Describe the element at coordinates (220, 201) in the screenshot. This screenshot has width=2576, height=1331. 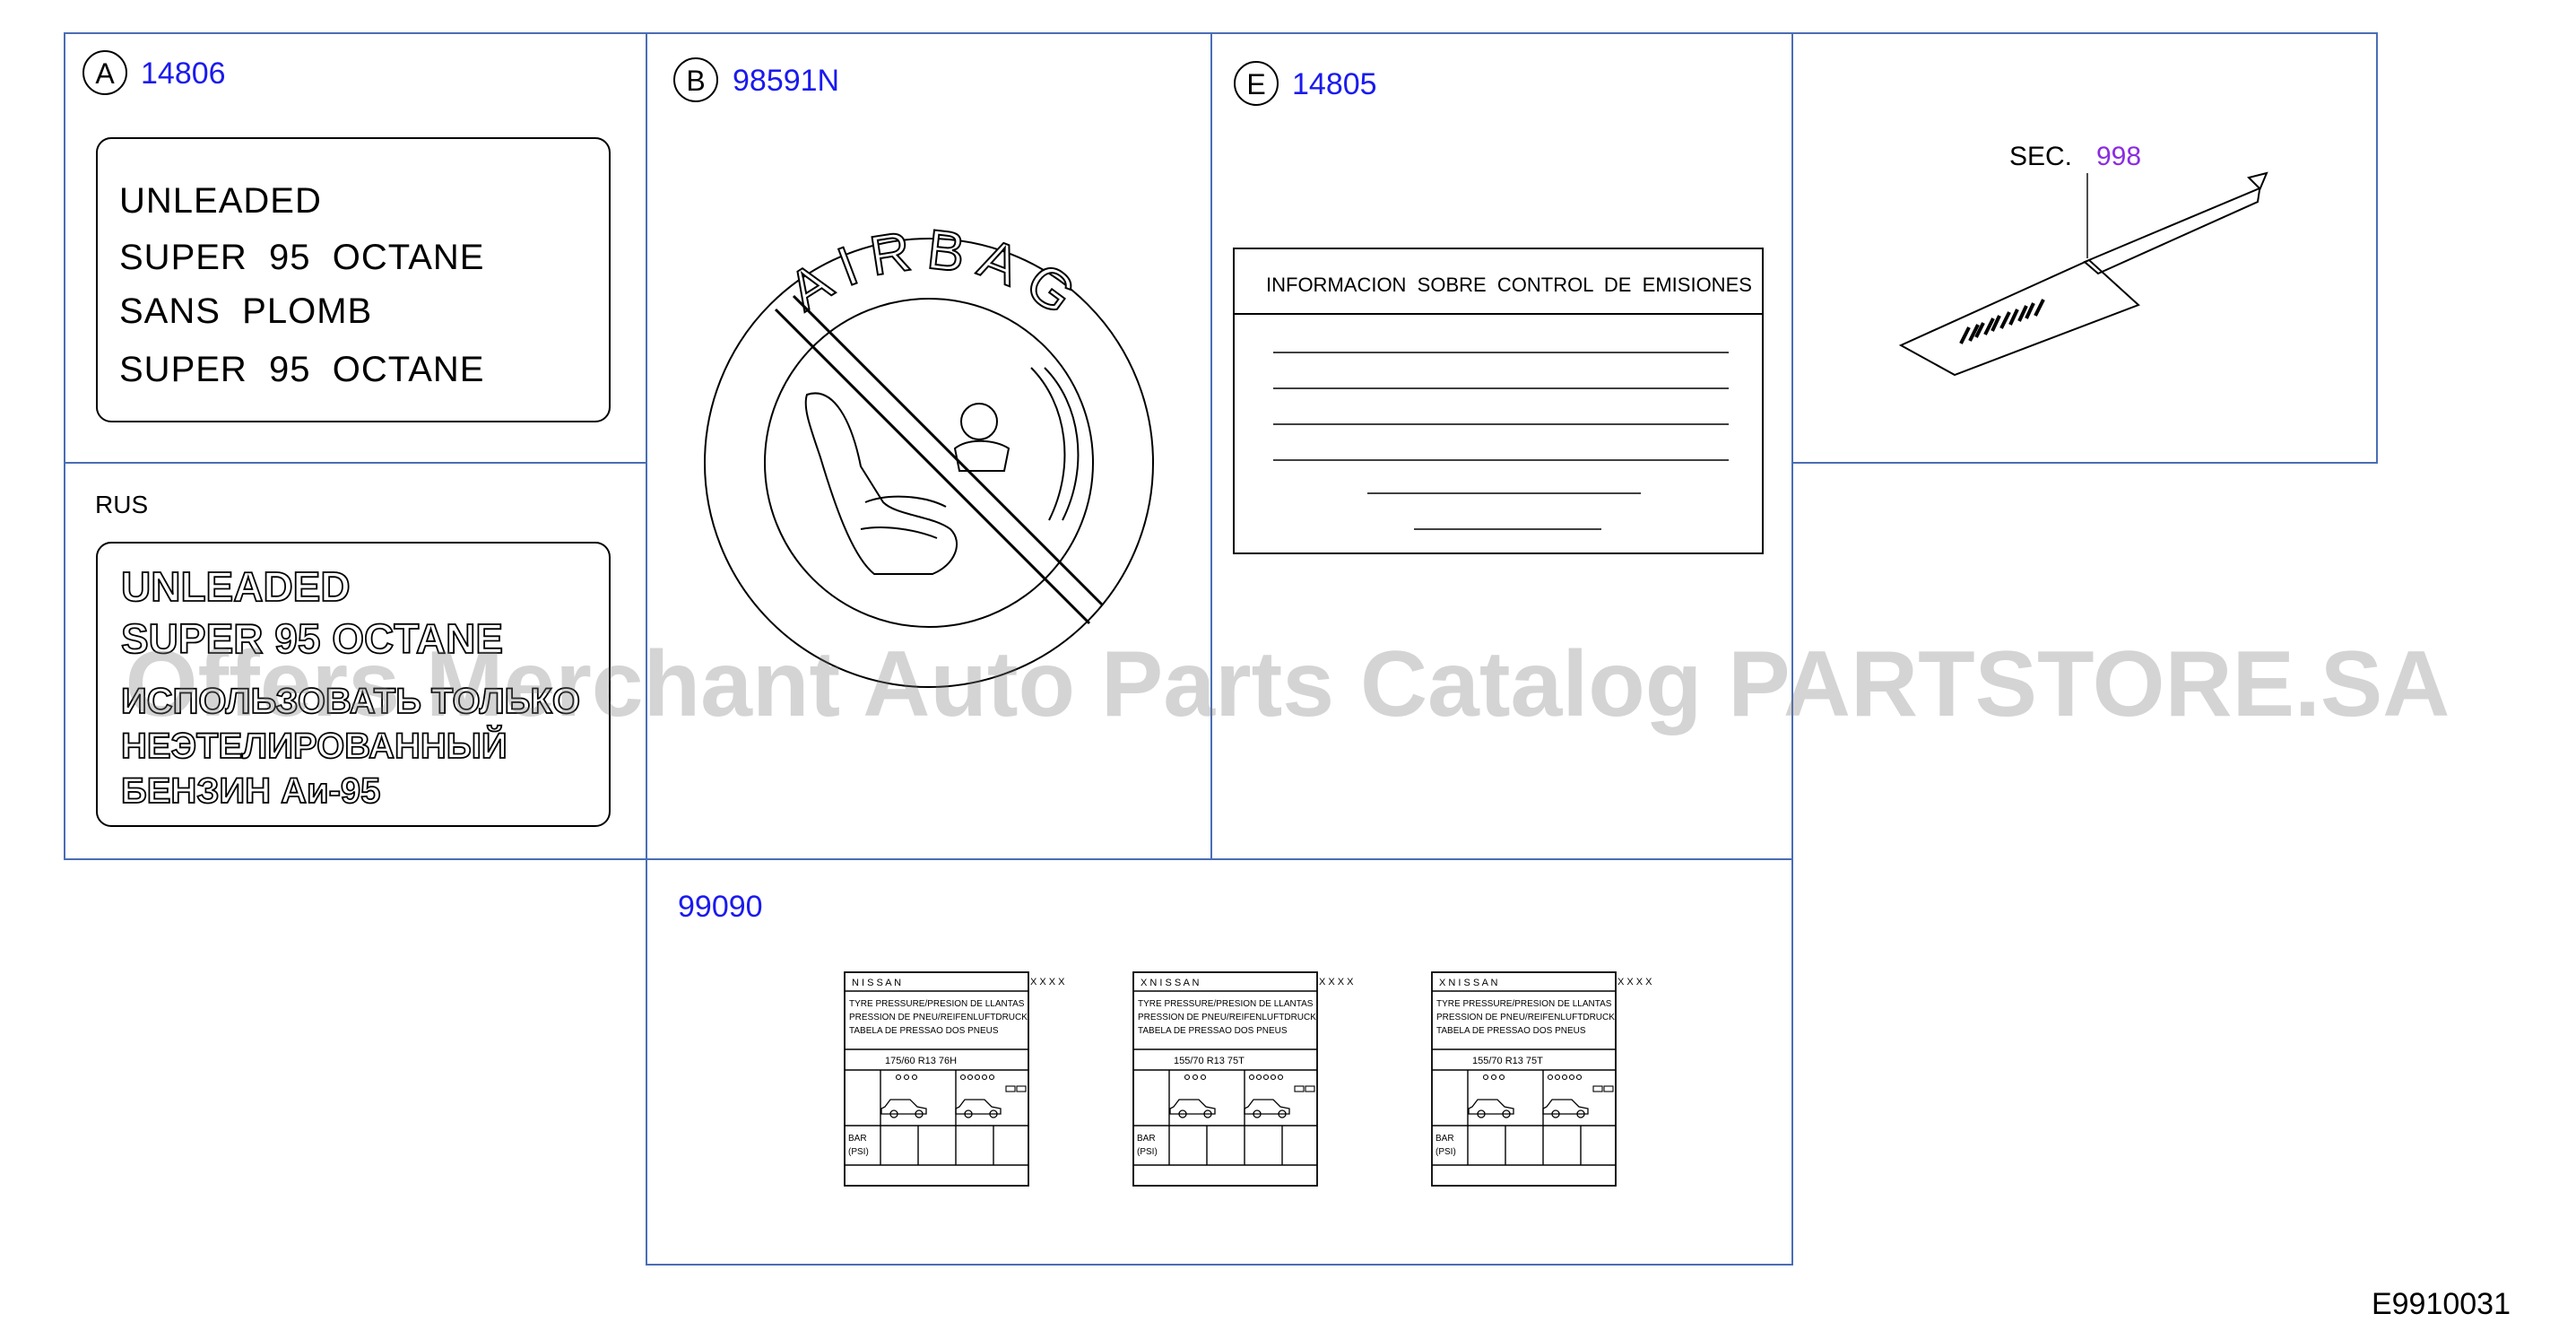
I see `fuel-label-line-1: UNLEADED` at that location.